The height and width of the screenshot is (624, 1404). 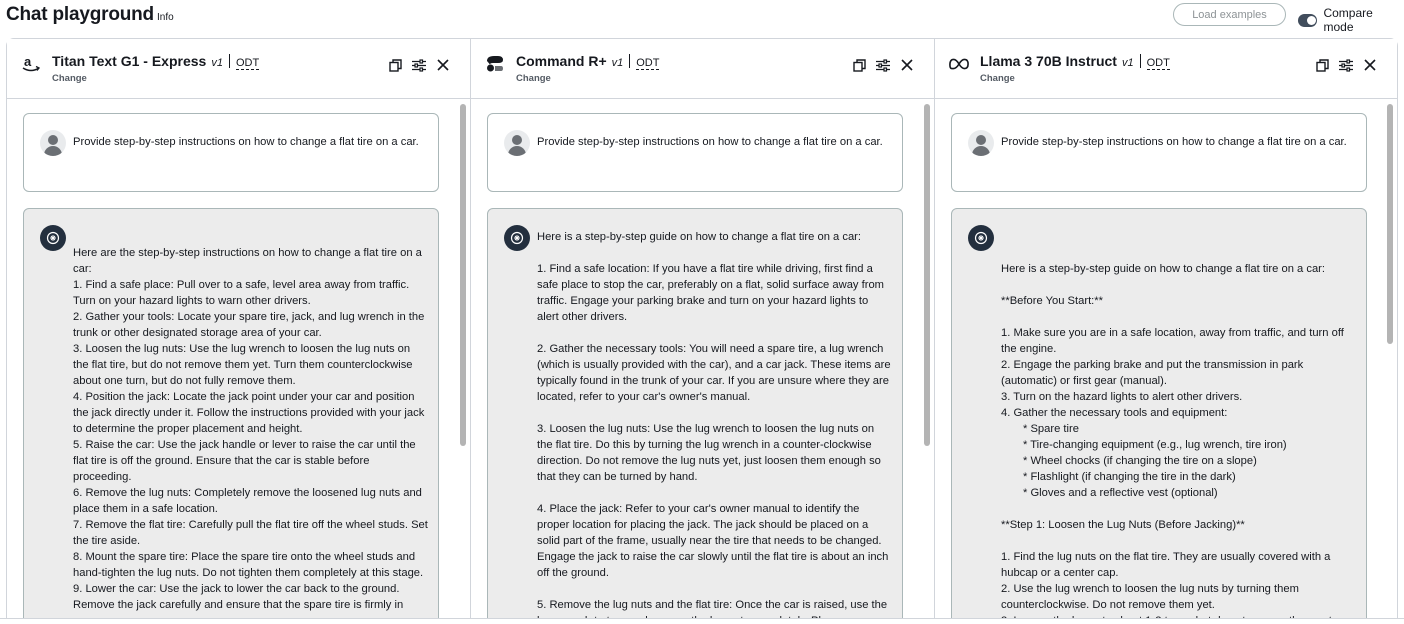 I want to click on model-name-text: Llama 3 70B Instruct, so click(x=1048, y=61).